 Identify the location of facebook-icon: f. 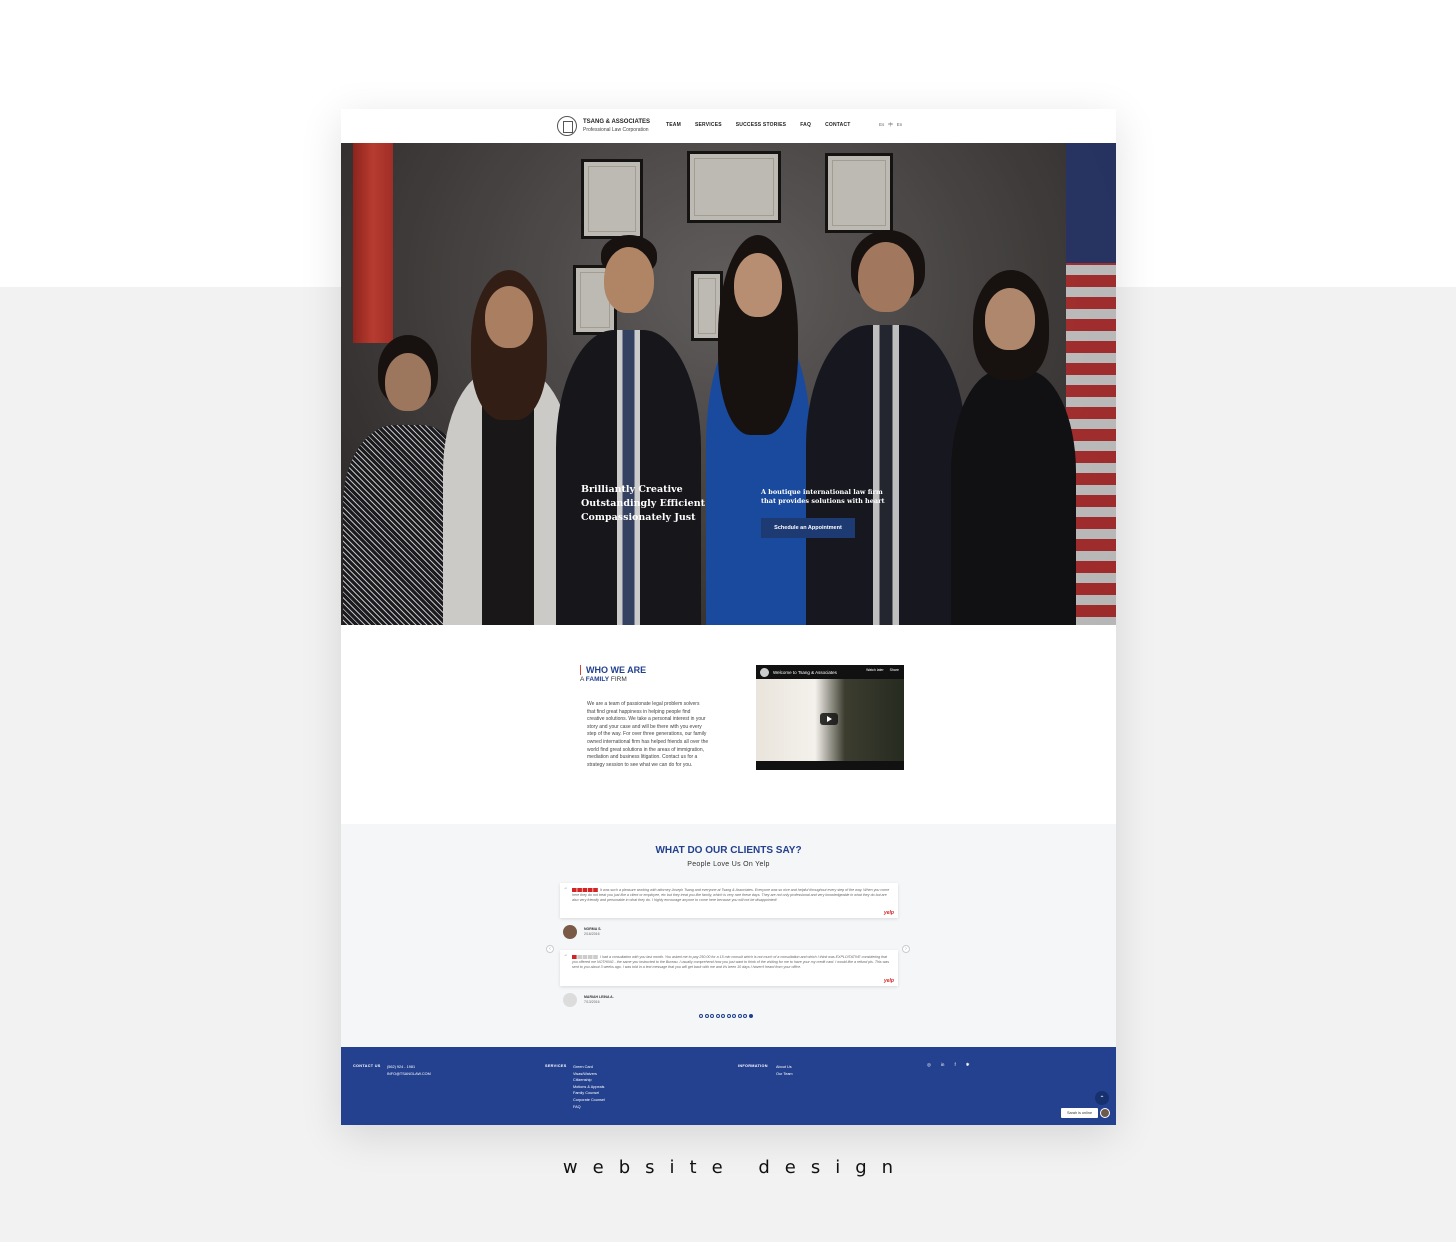
(954, 1065).